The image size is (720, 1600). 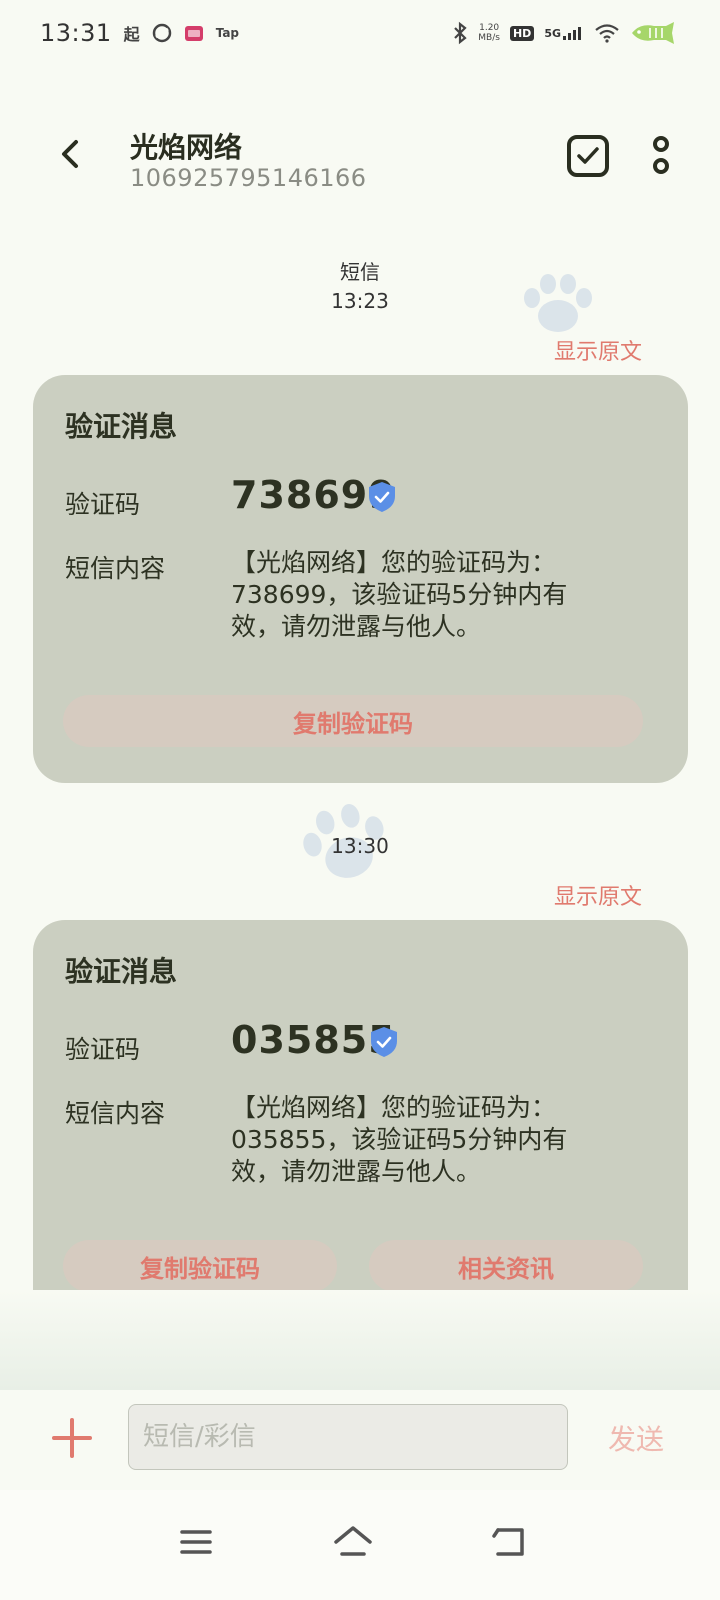 I want to click on sms-content: 【光焰网络】您的验证码为：035855，该验证码5分钟内有效，请勿泄露与他人。, so click(x=399, y=1139).